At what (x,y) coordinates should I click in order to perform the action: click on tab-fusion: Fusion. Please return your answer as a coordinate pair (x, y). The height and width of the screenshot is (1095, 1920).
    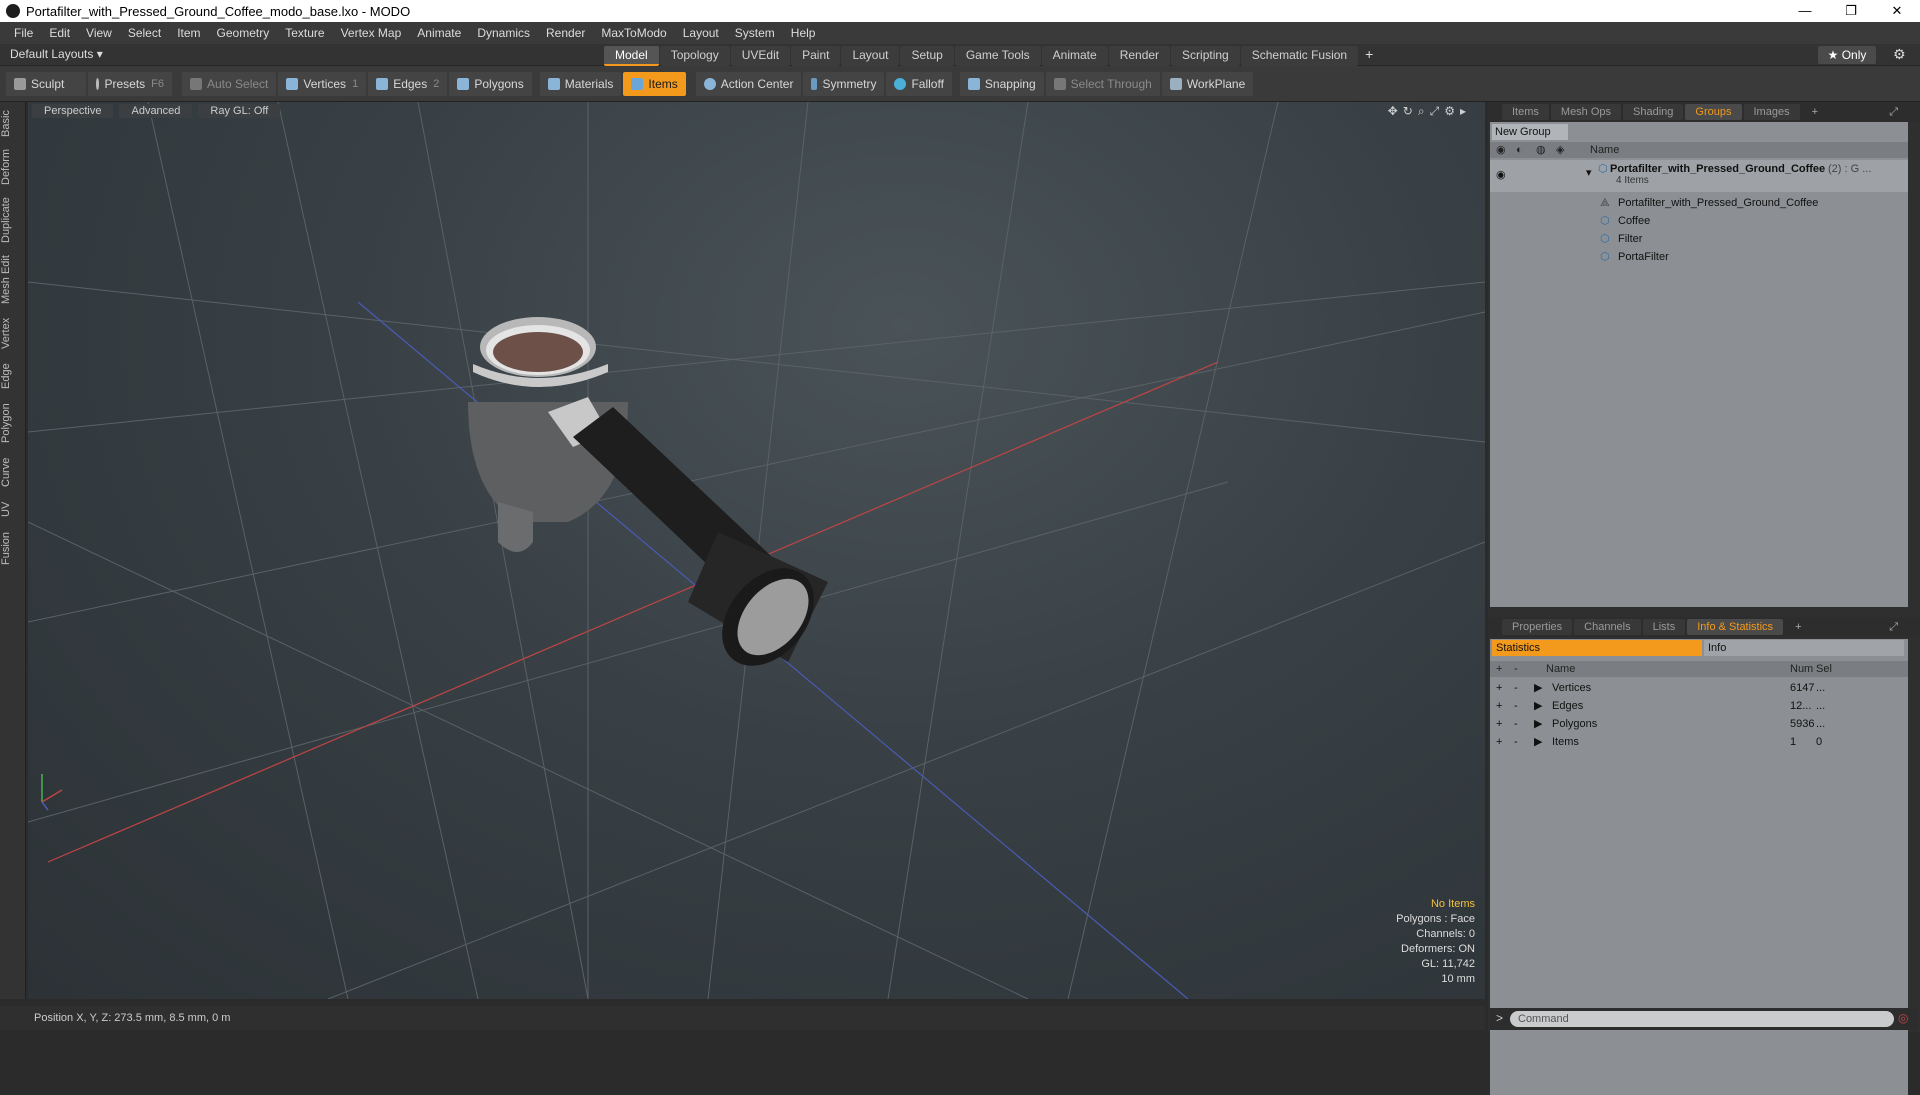
    Looking at the image, I should click on (13, 548).